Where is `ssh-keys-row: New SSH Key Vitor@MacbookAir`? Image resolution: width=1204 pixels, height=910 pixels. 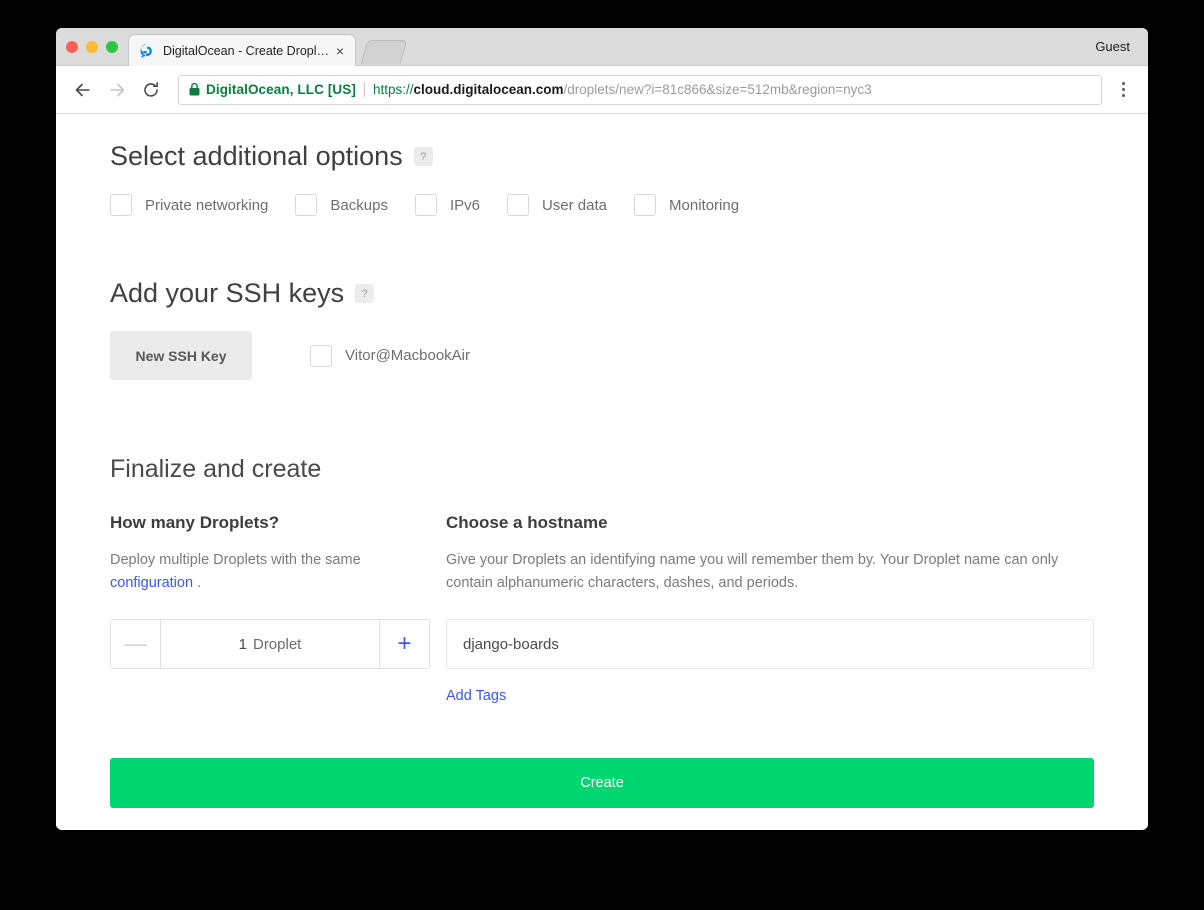 ssh-keys-row: New SSH Key Vitor@MacbookAir is located at coordinates (602, 355).